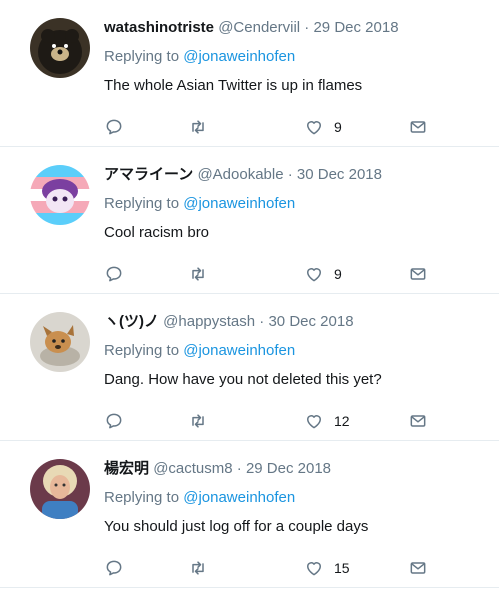 The height and width of the screenshot is (599, 499). I want to click on display-name: 楊宏明, so click(126, 468).